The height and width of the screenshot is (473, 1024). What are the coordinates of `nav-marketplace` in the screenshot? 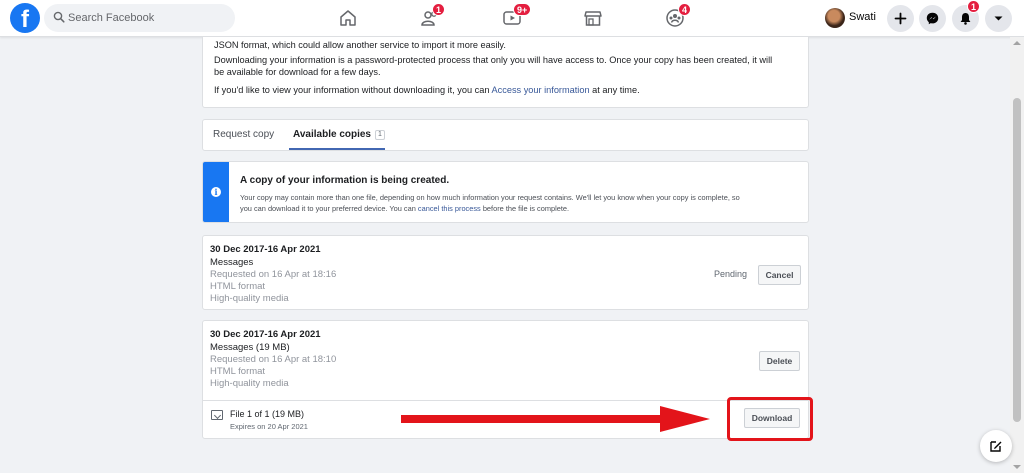 It's located at (593, 18).